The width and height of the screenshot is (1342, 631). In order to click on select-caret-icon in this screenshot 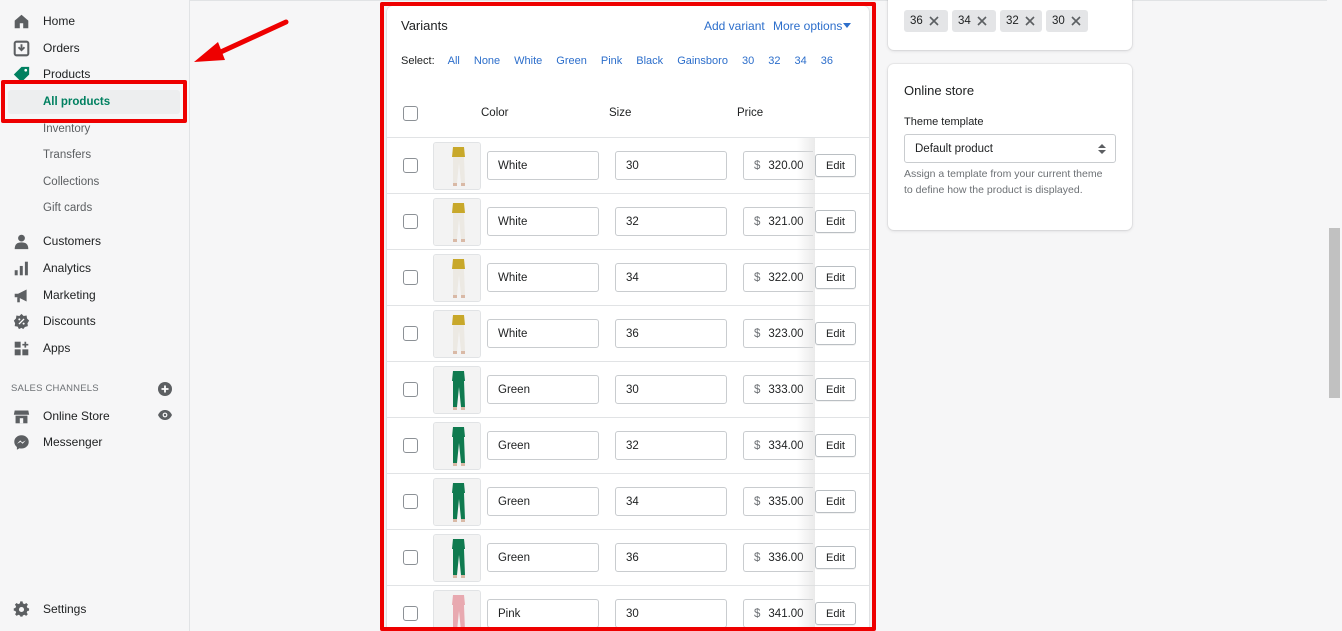, I will do `click(1102, 149)`.